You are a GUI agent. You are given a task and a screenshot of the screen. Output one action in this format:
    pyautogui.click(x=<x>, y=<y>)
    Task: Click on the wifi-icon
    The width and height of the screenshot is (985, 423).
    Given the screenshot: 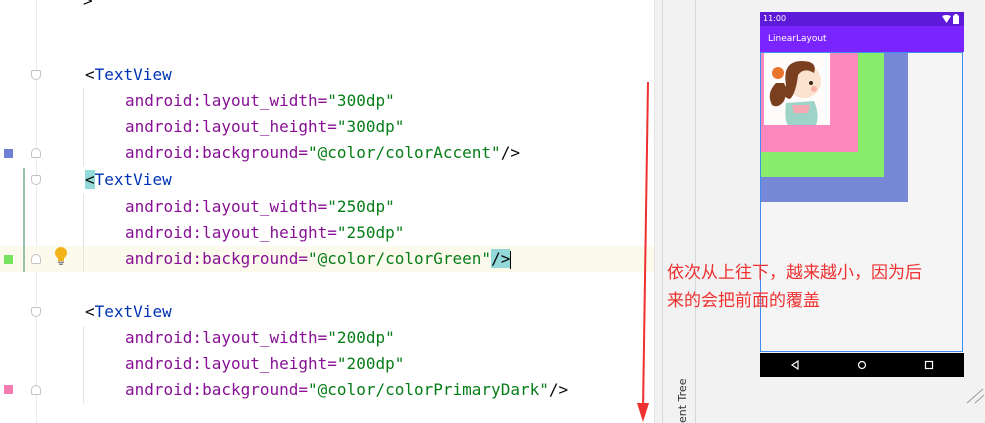 What is the action you would take?
    pyautogui.click(x=946, y=19)
    